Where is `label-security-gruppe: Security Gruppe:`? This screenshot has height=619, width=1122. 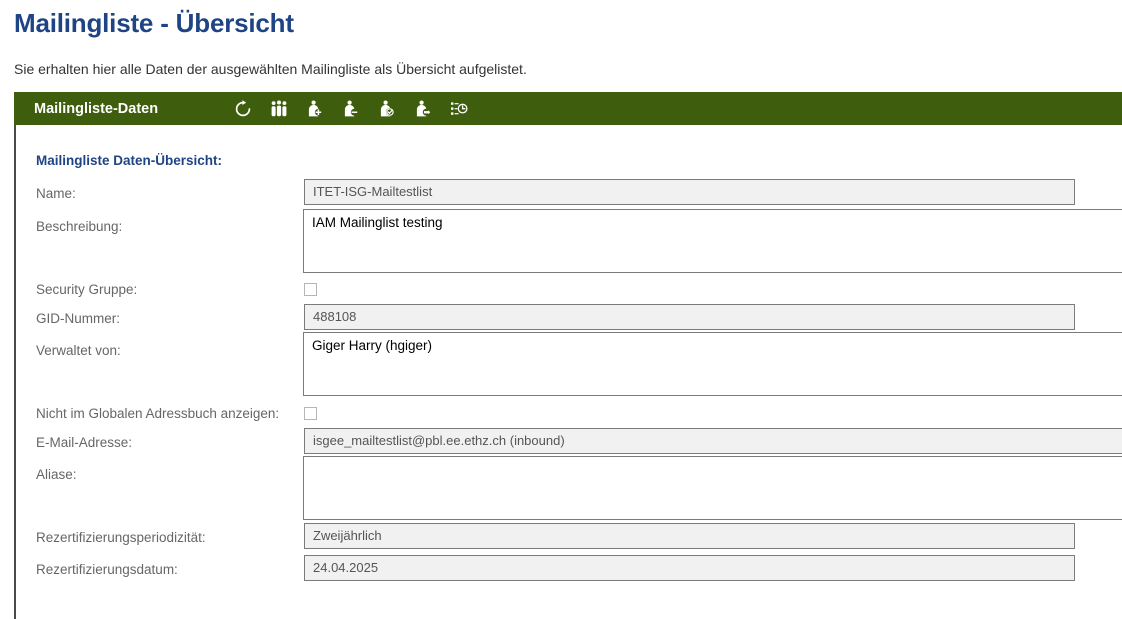
label-security-gruppe: Security Gruppe: is located at coordinates (87, 289).